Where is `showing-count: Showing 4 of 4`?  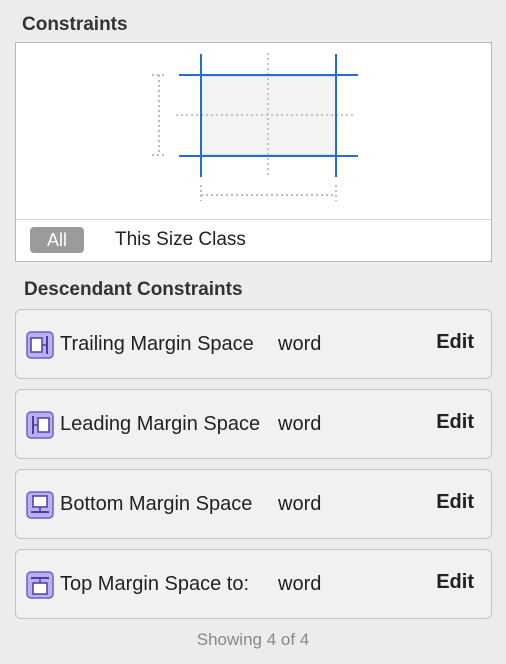 showing-count: Showing 4 of 4 is located at coordinates (253, 639).